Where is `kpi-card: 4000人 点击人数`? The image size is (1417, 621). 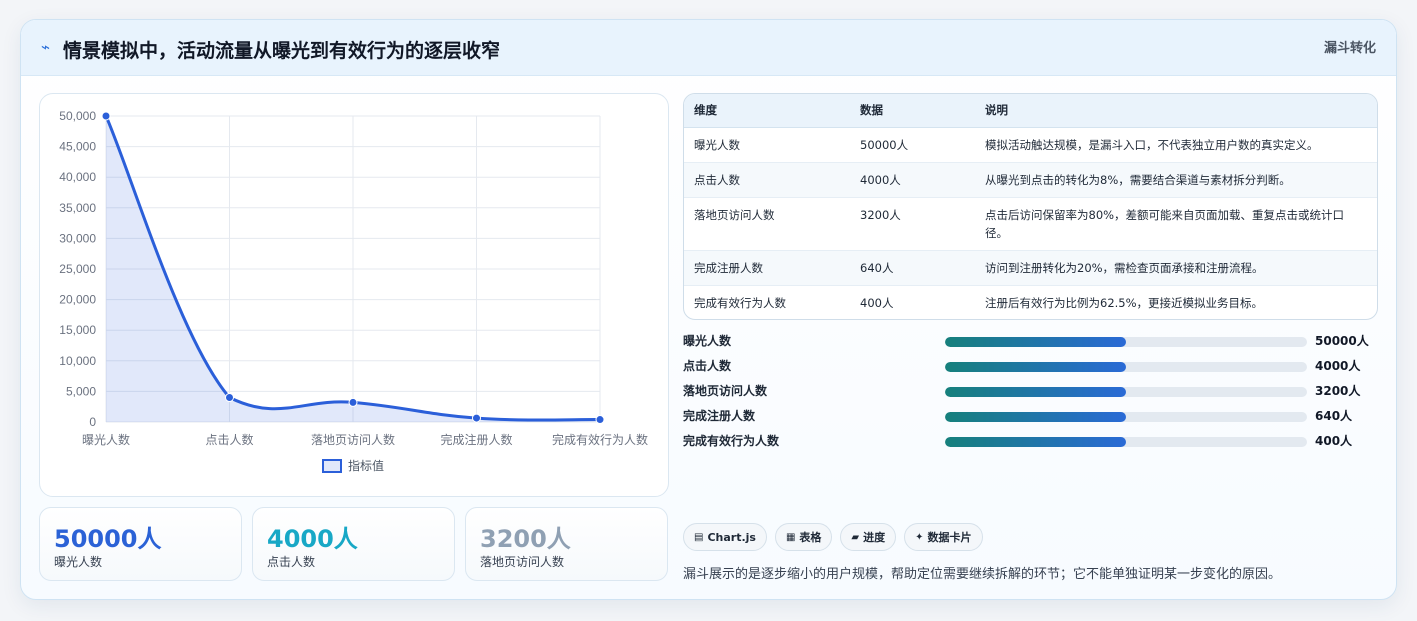 kpi-card: 4000人 点击人数 is located at coordinates (353, 544).